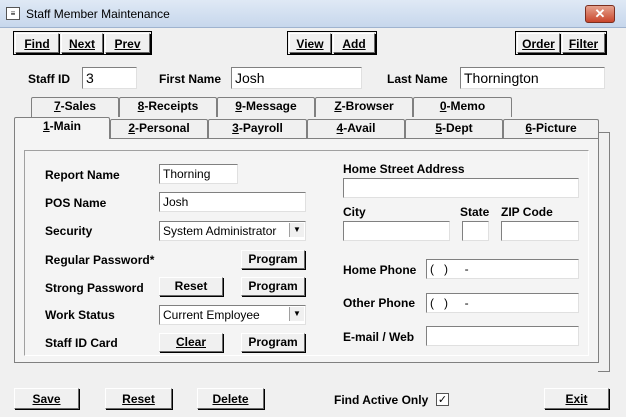 Image resolution: width=626 pixels, height=417 pixels. What do you see at coordinates (551, 128) in the screenshot?
I see `tab-picture: 6-Picture` at bounding box center [551, 128].